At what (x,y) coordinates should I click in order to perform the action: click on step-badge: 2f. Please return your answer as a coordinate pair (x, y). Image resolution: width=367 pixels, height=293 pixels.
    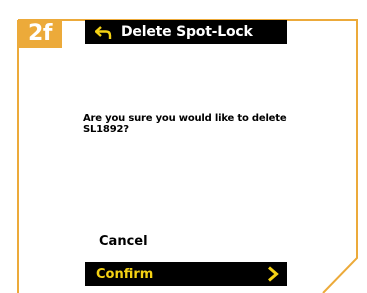
    Looking at the image, I should click on (40, 34).